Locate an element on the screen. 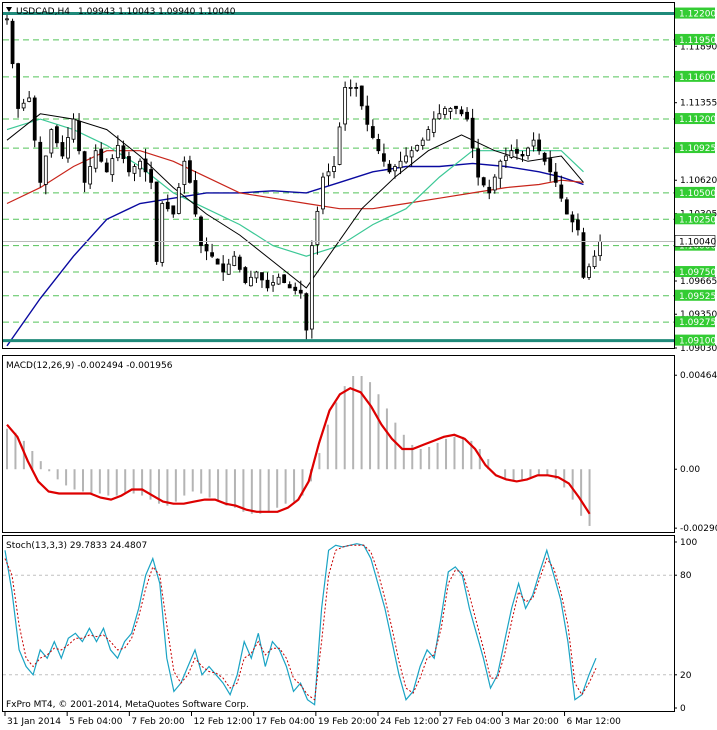  level-price-label: 1.09275 is located at coordinates (697, 323).